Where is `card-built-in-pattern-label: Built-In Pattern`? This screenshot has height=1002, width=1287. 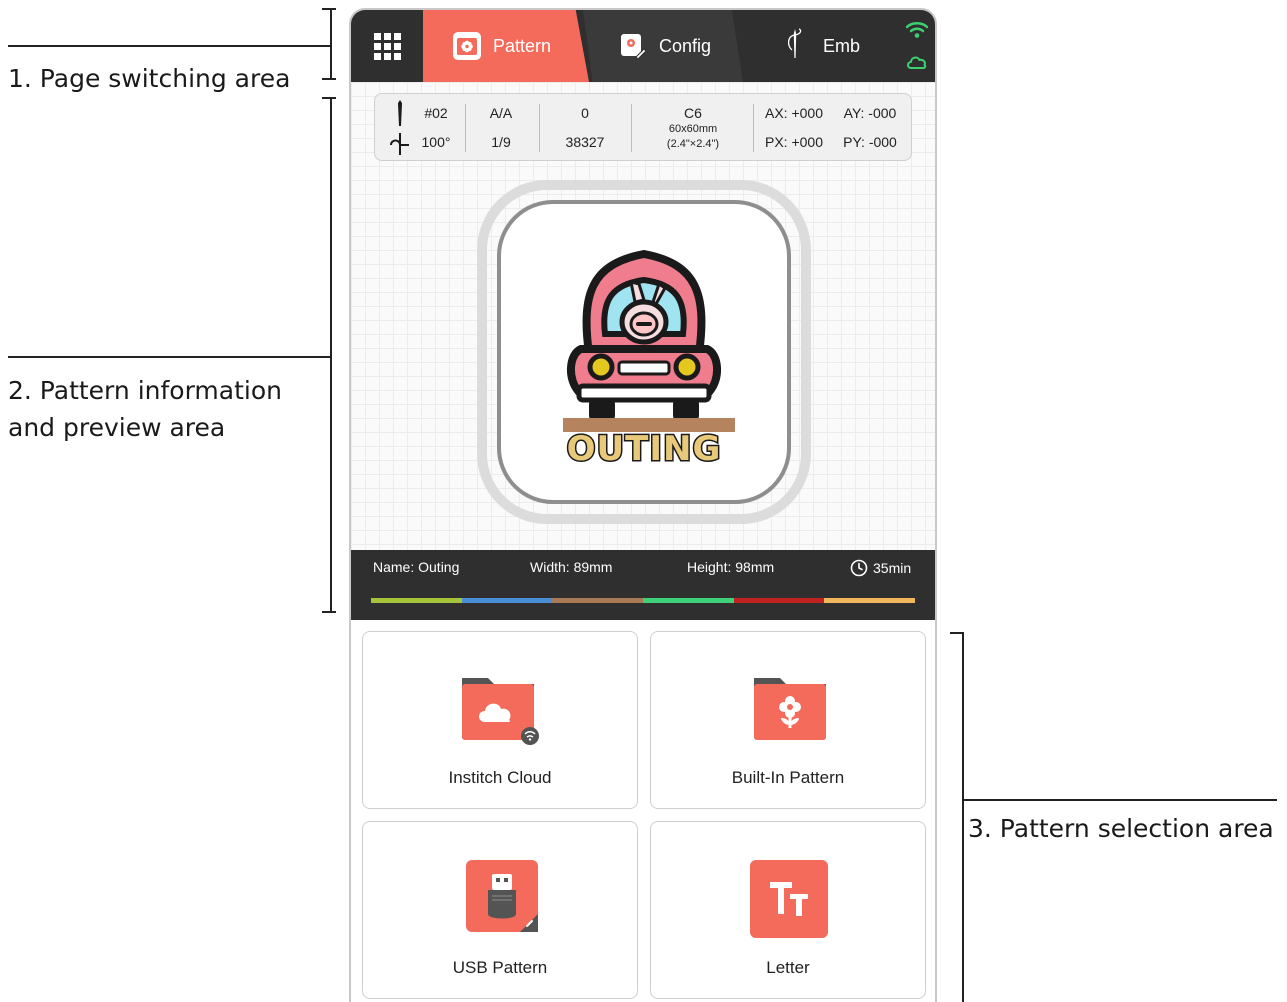
card-built-in-pattern-label: Built-In Pattern is located at coordinates (788, 777).